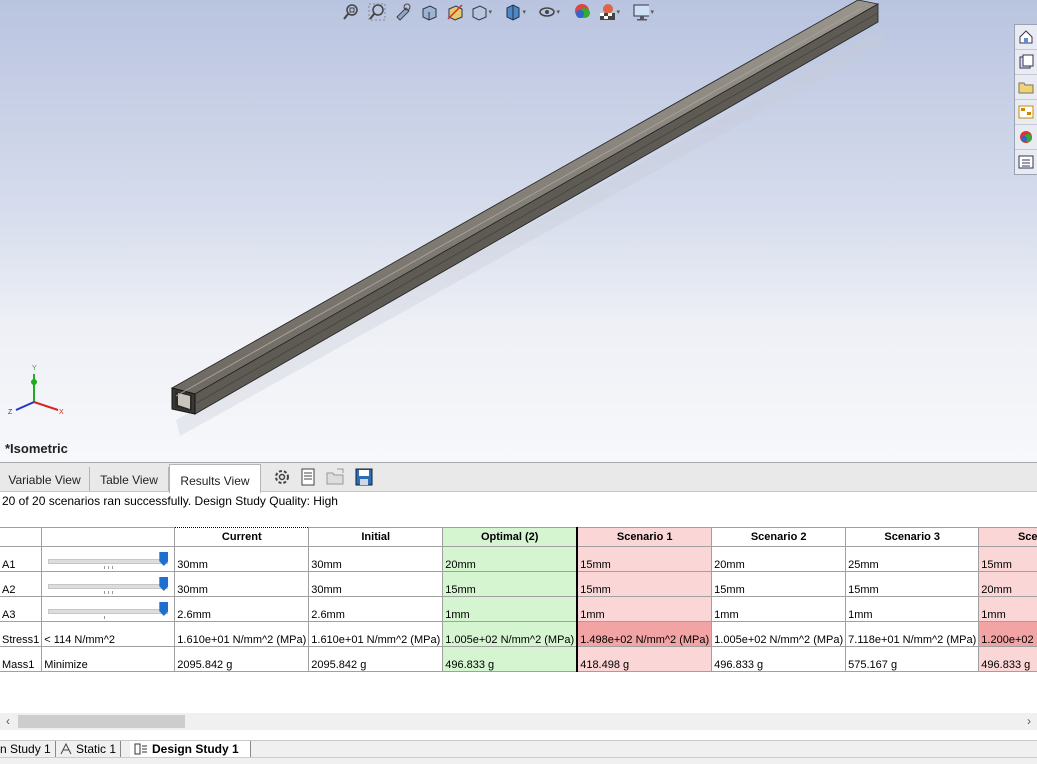 The image size is (1037, 764). Describe the element at coordinates (912, 559) in the screenshot. I see `table-cell: 25mm` at that location.